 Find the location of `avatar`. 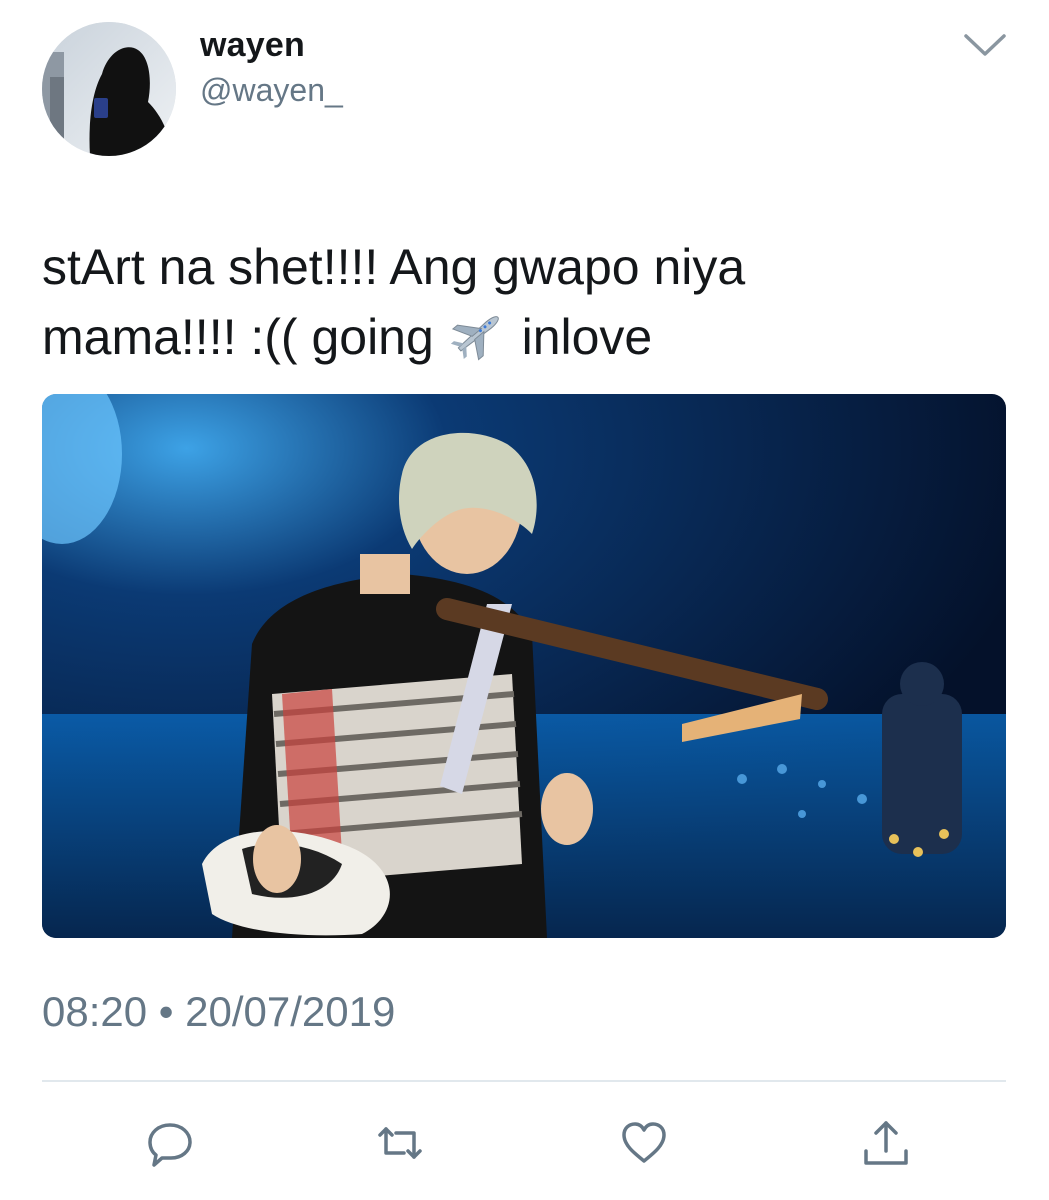

avatar is located at coordinates (109, 89).